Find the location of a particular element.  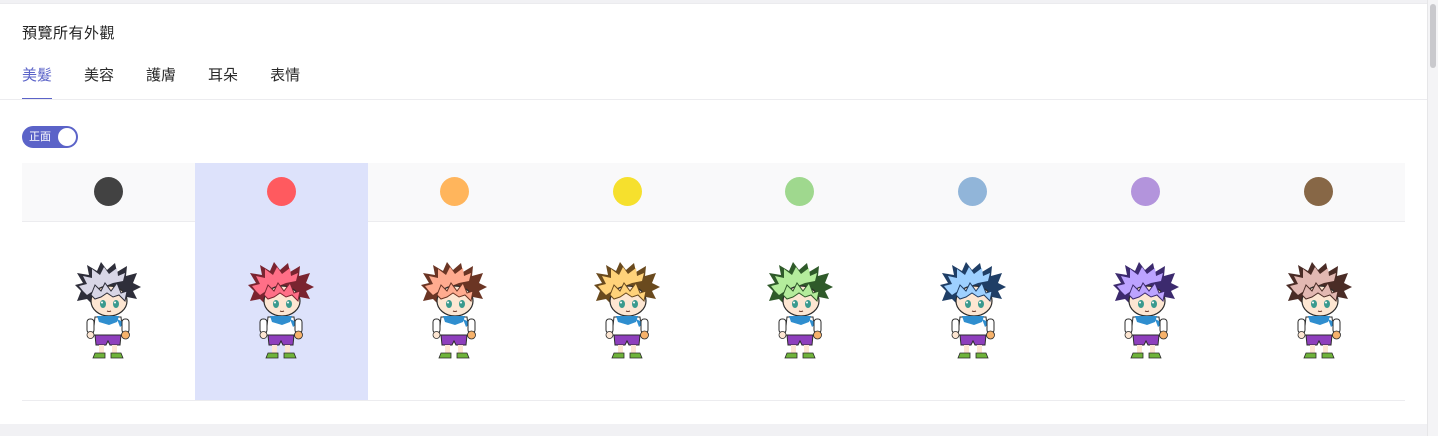

page-title: 預覽所有外觀 is located at coordinates (69, 33).